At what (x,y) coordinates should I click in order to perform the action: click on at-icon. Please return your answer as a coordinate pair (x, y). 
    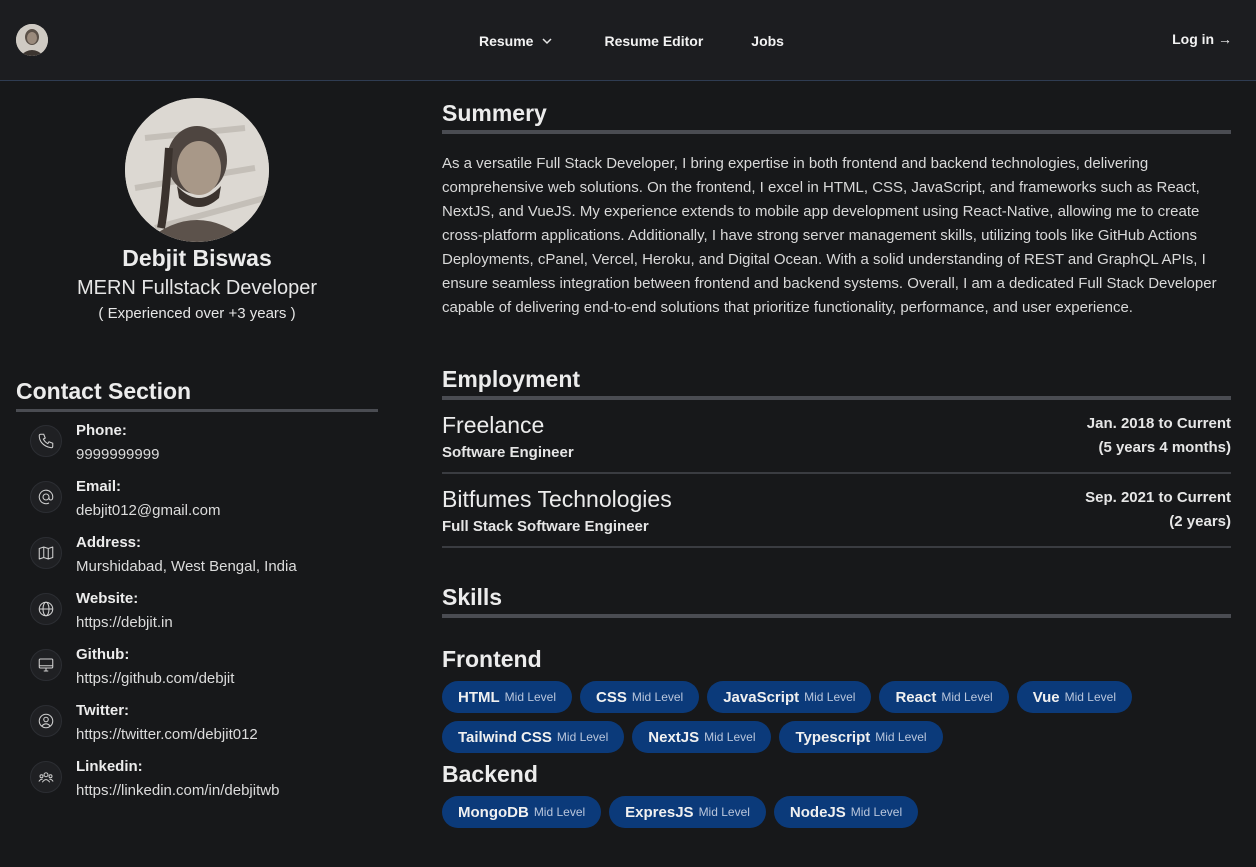
    Looking at the image, I should click on (46, 497).